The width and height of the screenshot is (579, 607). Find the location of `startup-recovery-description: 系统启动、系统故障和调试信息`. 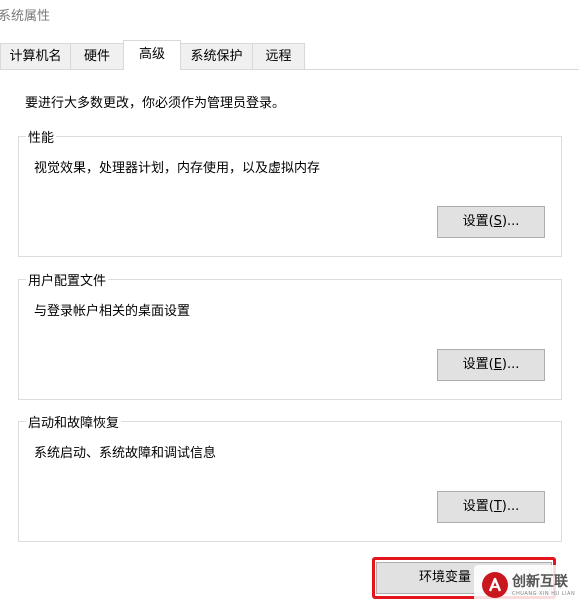

startup-recovery-description: 系统启动、系统故障和调试信息 is located at coordinates (125, 453).